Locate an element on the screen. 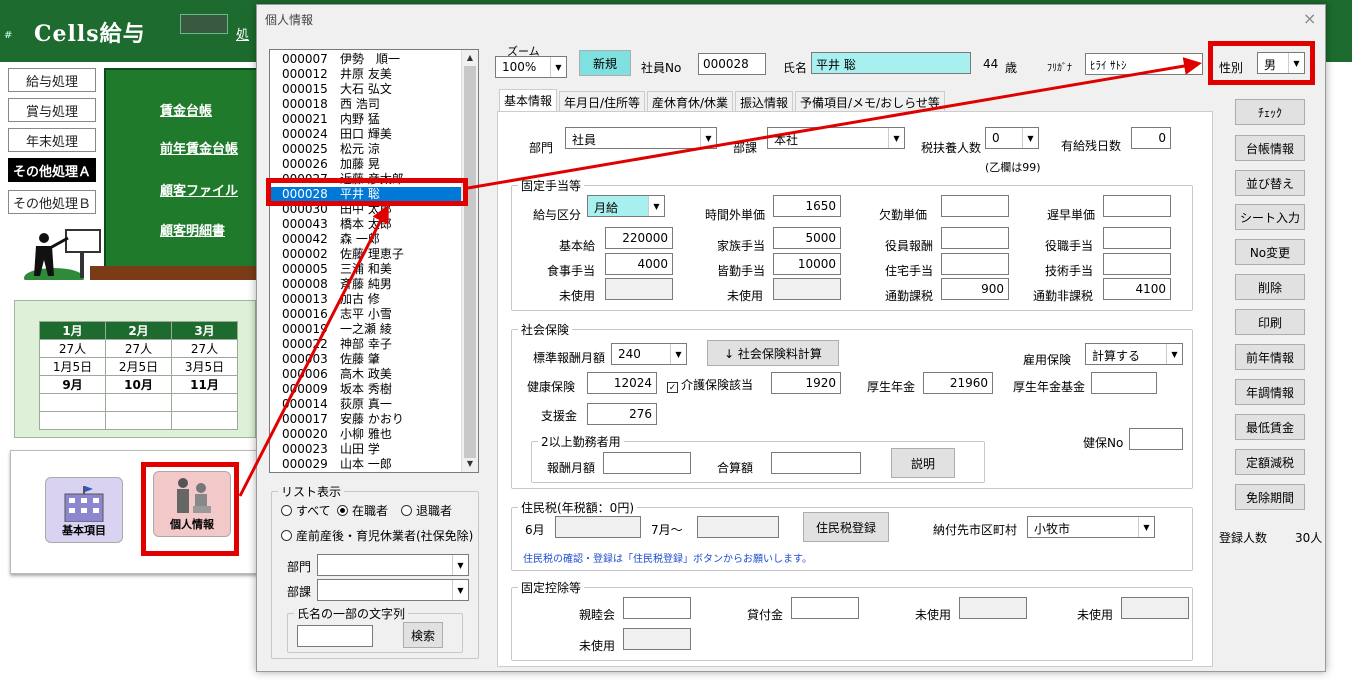  list-item: 000025 松元 涼 is located at coordinates (366, 149).